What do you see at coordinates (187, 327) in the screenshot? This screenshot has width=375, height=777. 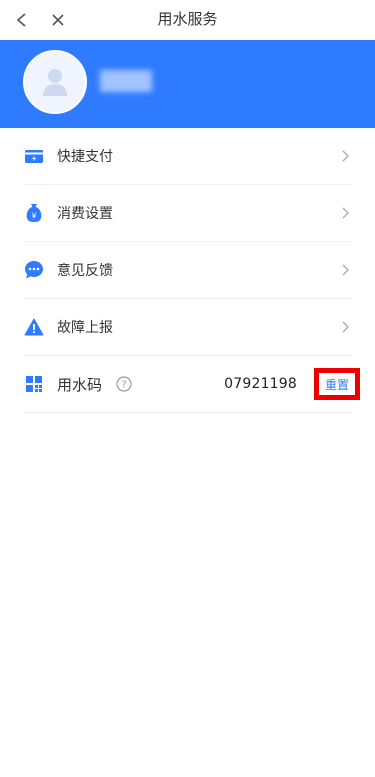 I see `menu-item-fault-report: 故障上报` at bounding box center [187, 327].